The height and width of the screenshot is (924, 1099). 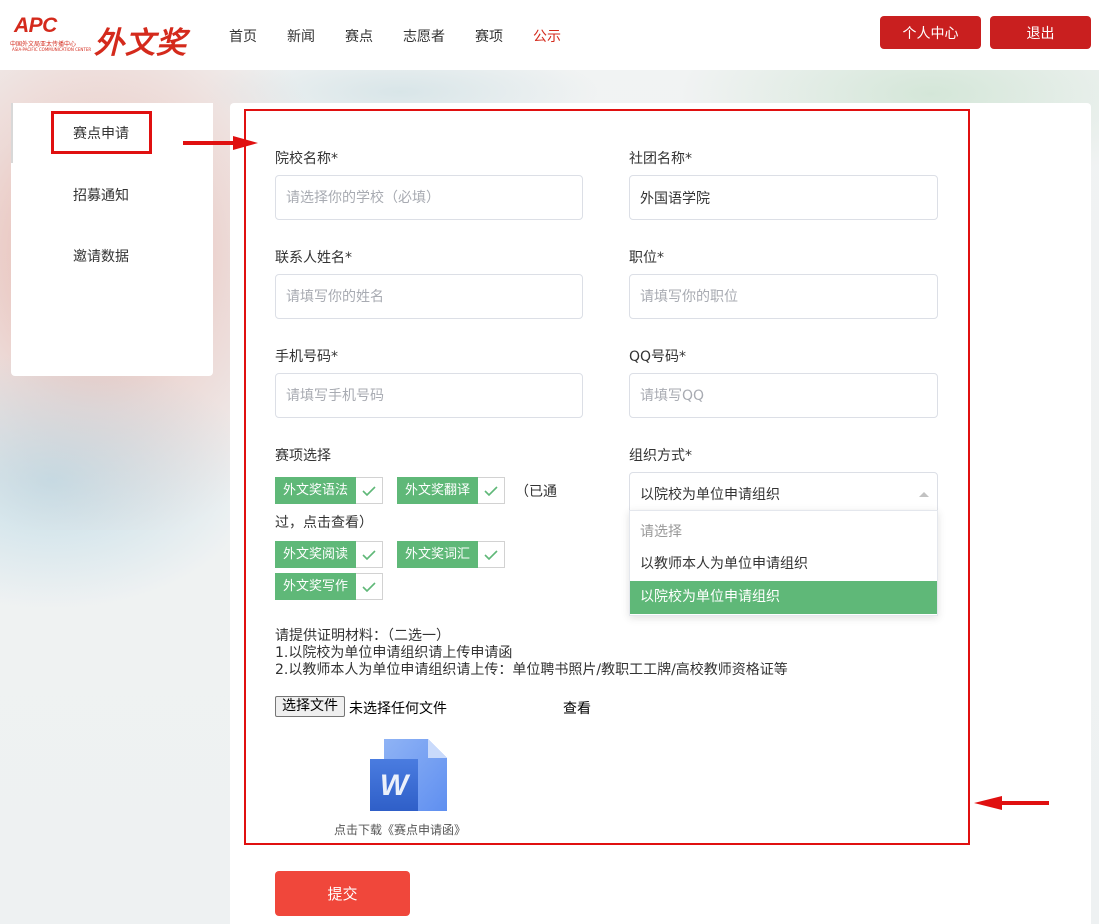 What do you see at coordinates (101, 132) in the screenshot?
I see `highlight-box` at bounding box center [101, 132].